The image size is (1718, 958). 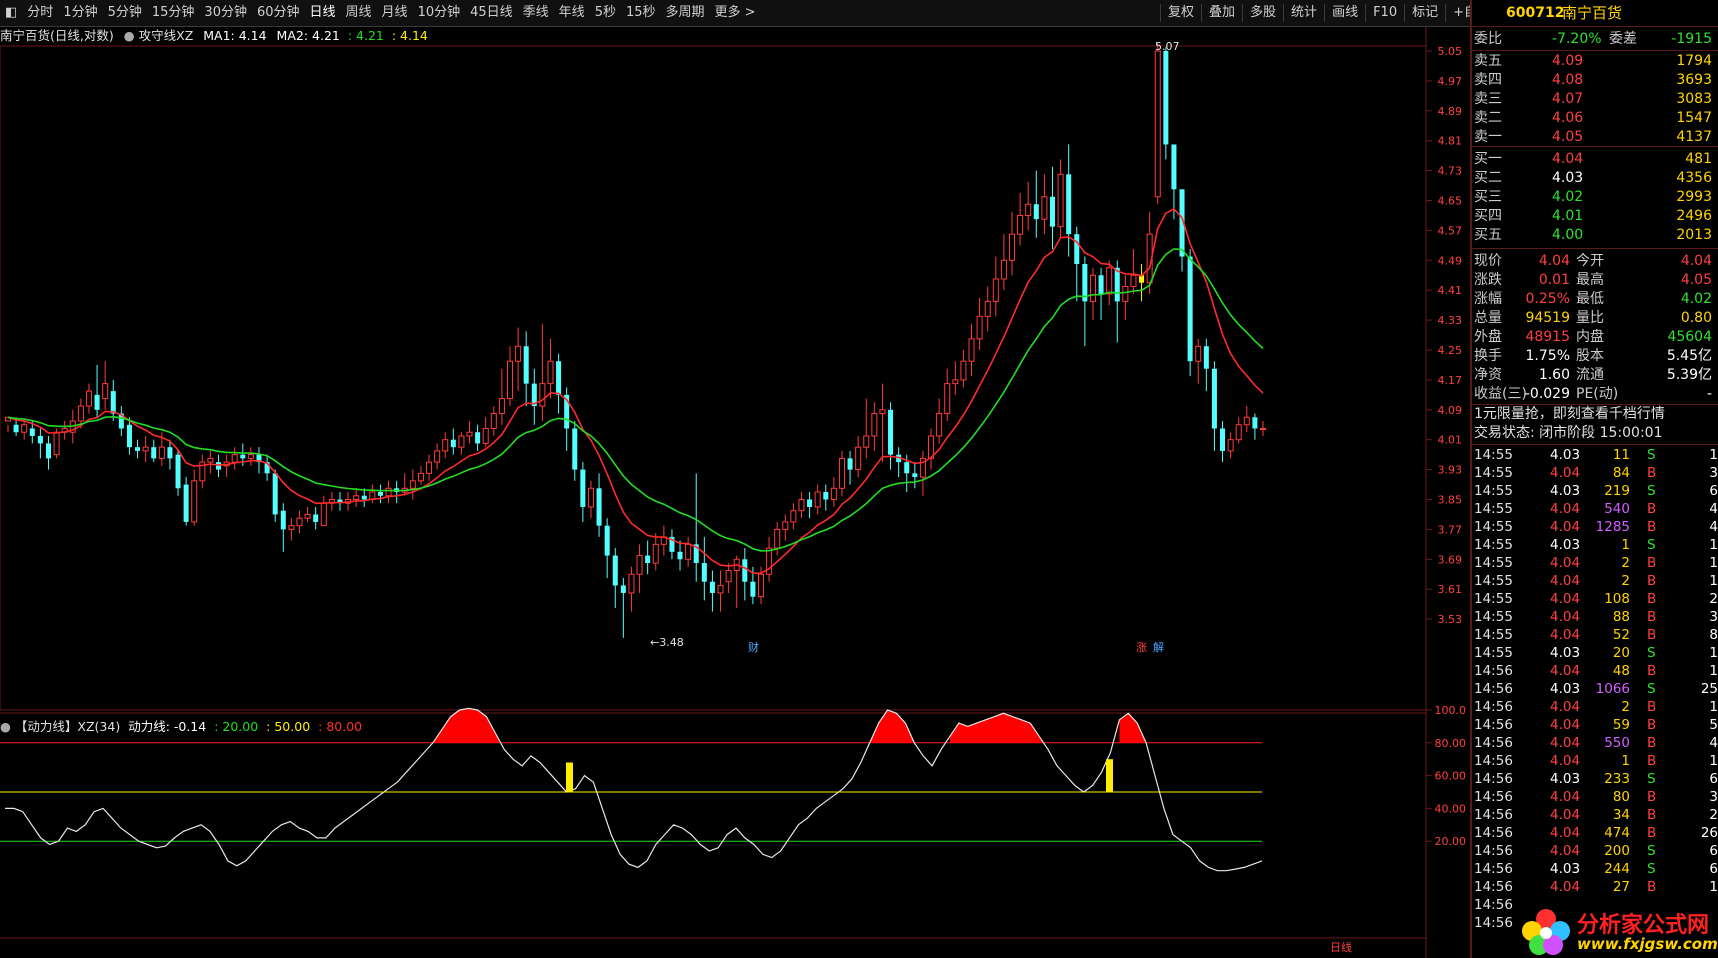 I want to click on price-tick: 4.97, so click(x=1450, y=81).